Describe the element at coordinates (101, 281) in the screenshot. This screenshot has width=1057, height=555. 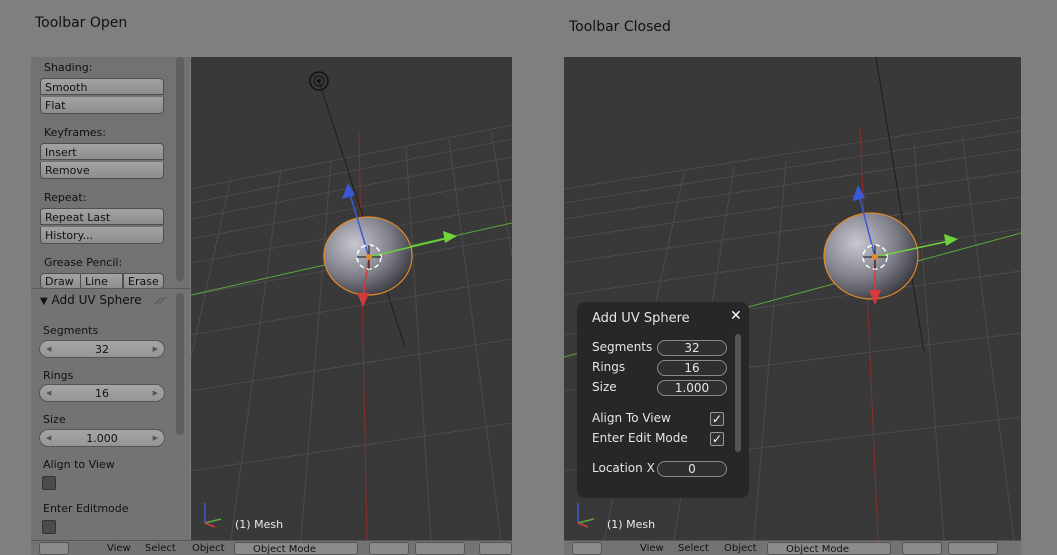
I see `line-button: Line` at that location.